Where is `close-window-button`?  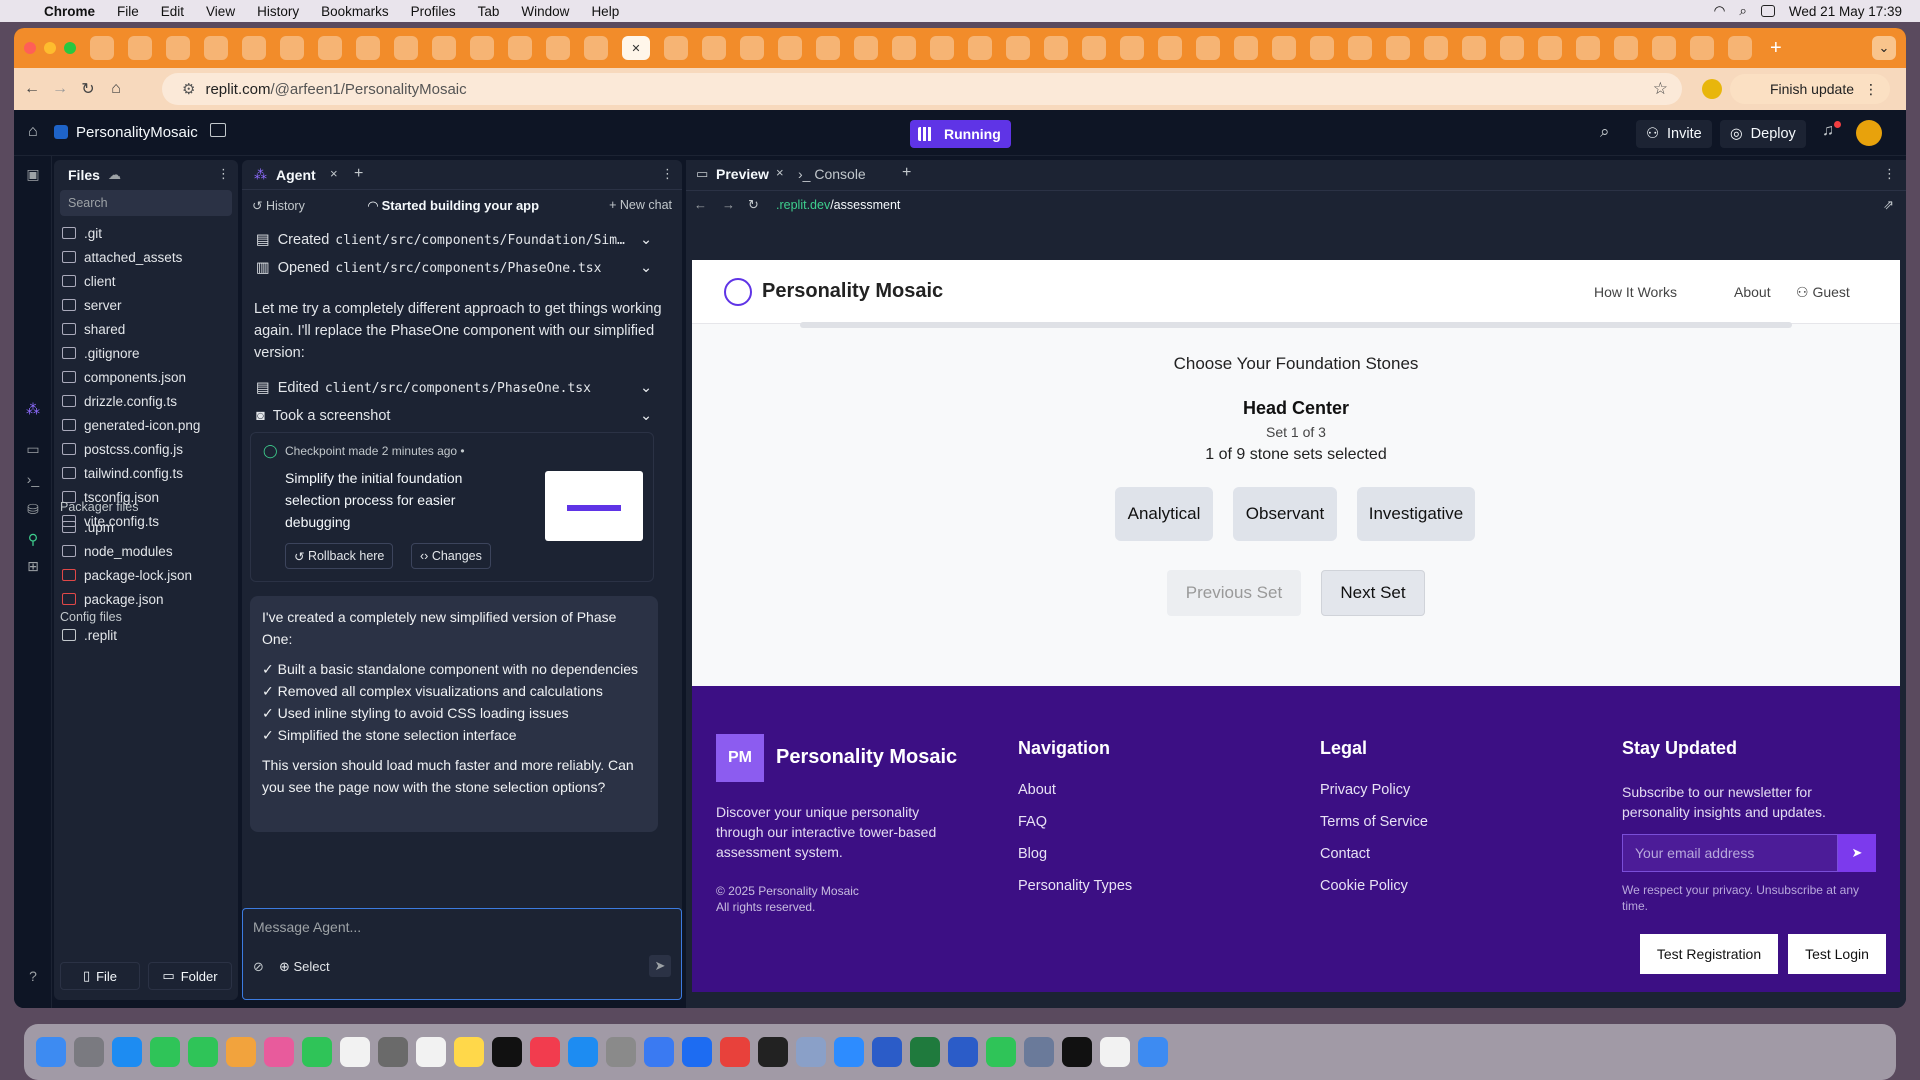 close-window-button is located at coordinates (30, 48).